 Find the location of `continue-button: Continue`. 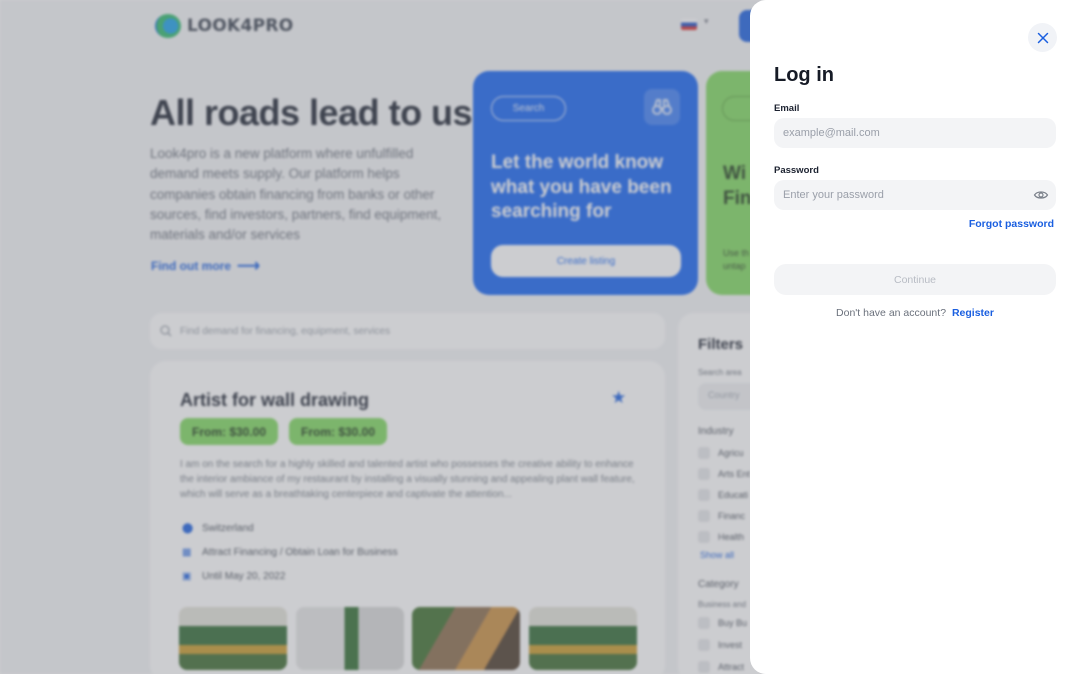

continue-button: Continue is located at coordinates (915, 279).